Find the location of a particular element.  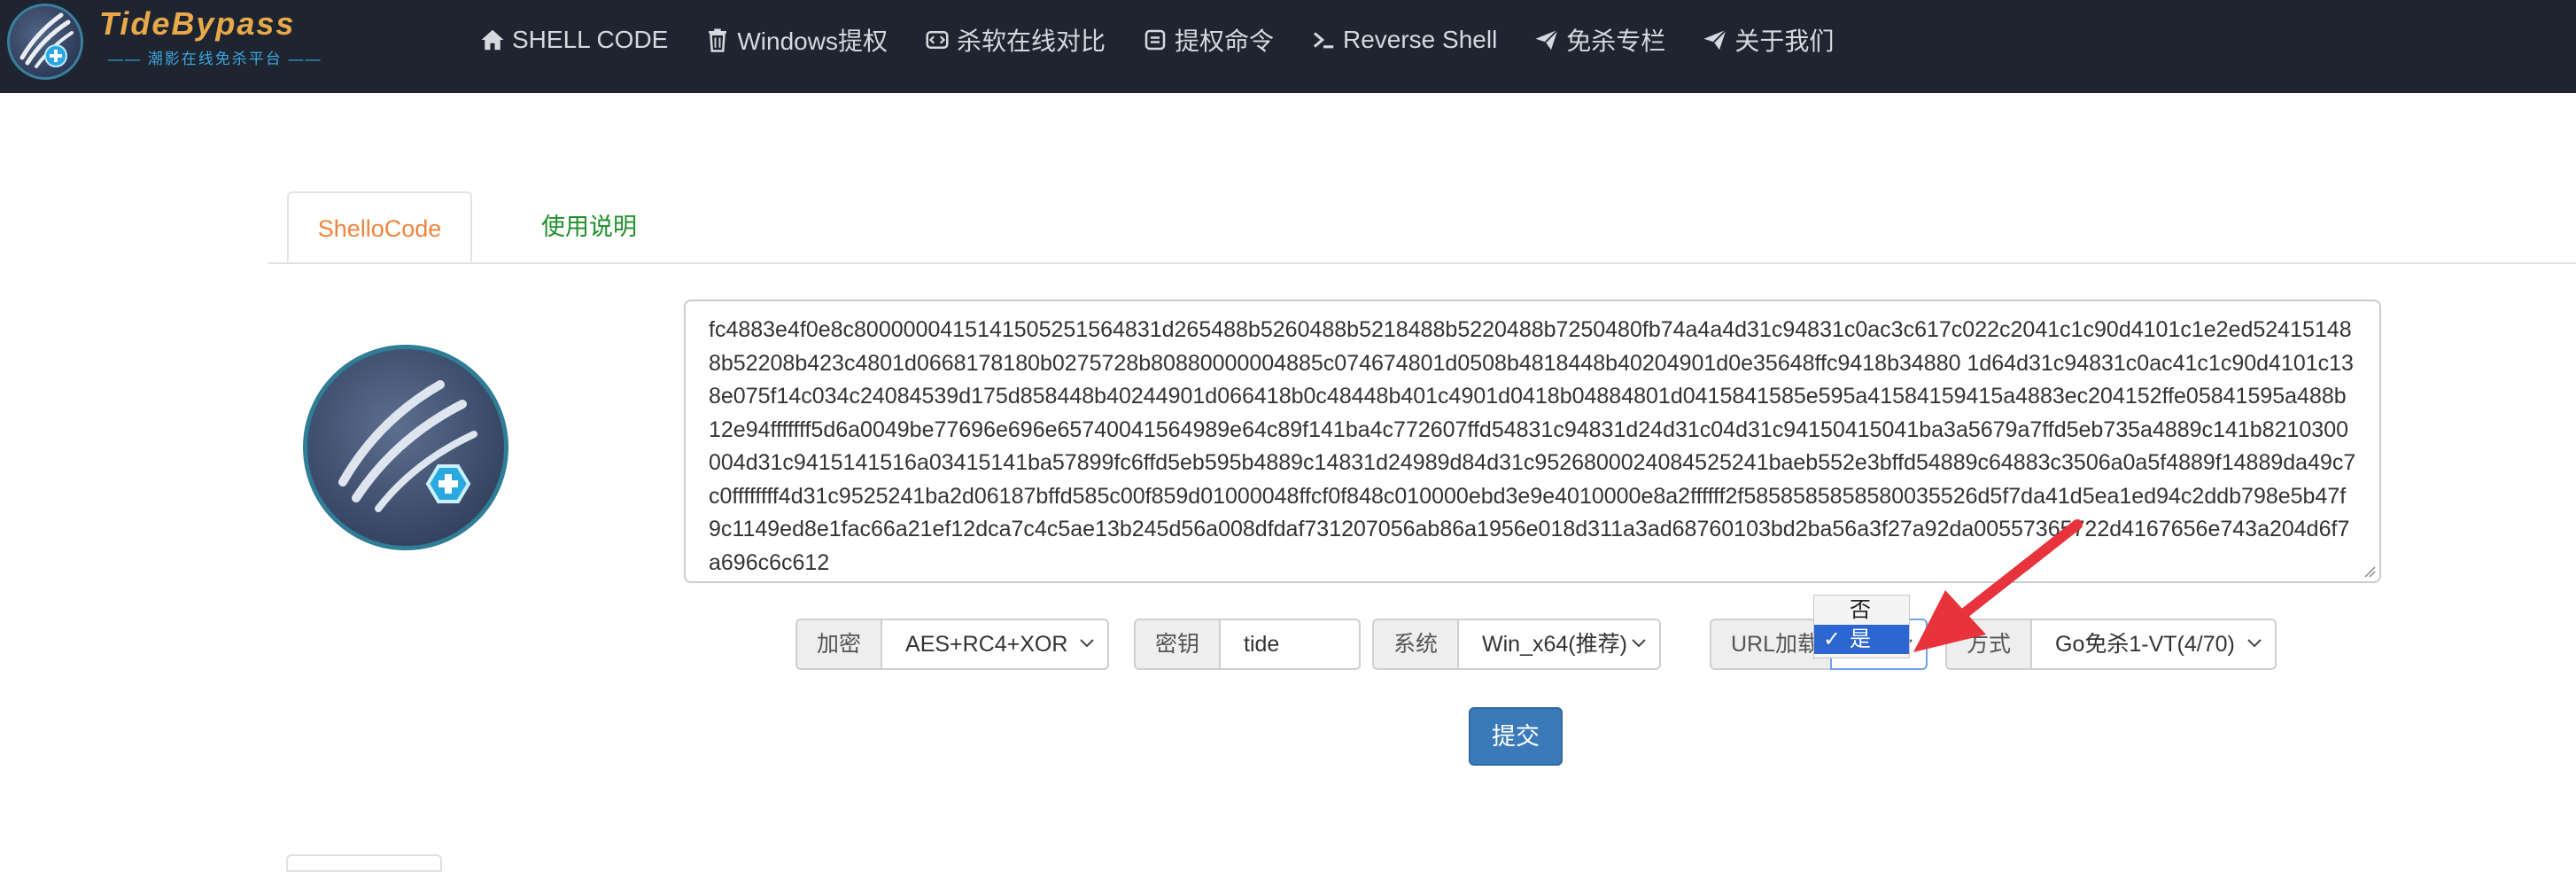

tab-bar: ShelloCode 使用说明 is located at coordinates (1422, 227).